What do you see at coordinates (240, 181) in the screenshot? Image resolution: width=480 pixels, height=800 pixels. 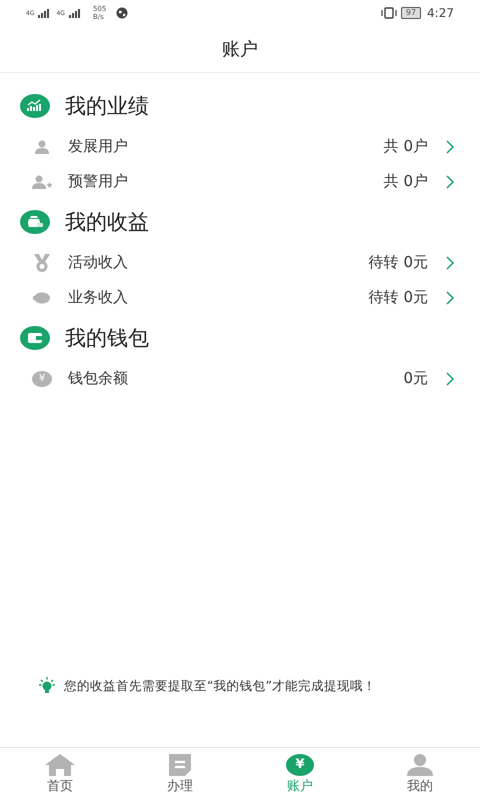 I see `list-row: 预警用户 共 0户` at bounding box center [240, 181].